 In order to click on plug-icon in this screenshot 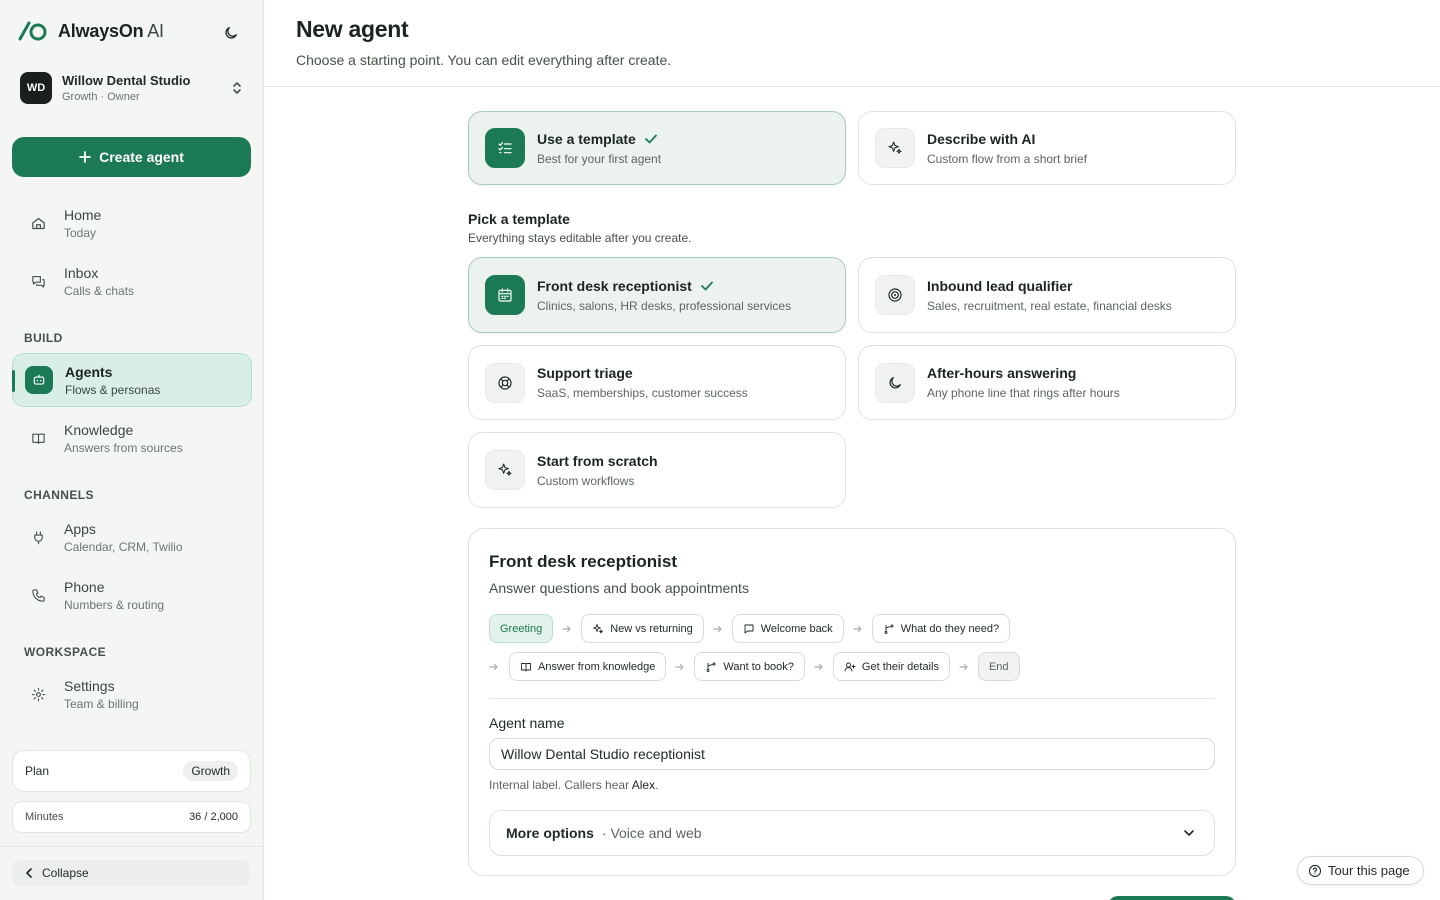, I will do `click(38, 537)`.